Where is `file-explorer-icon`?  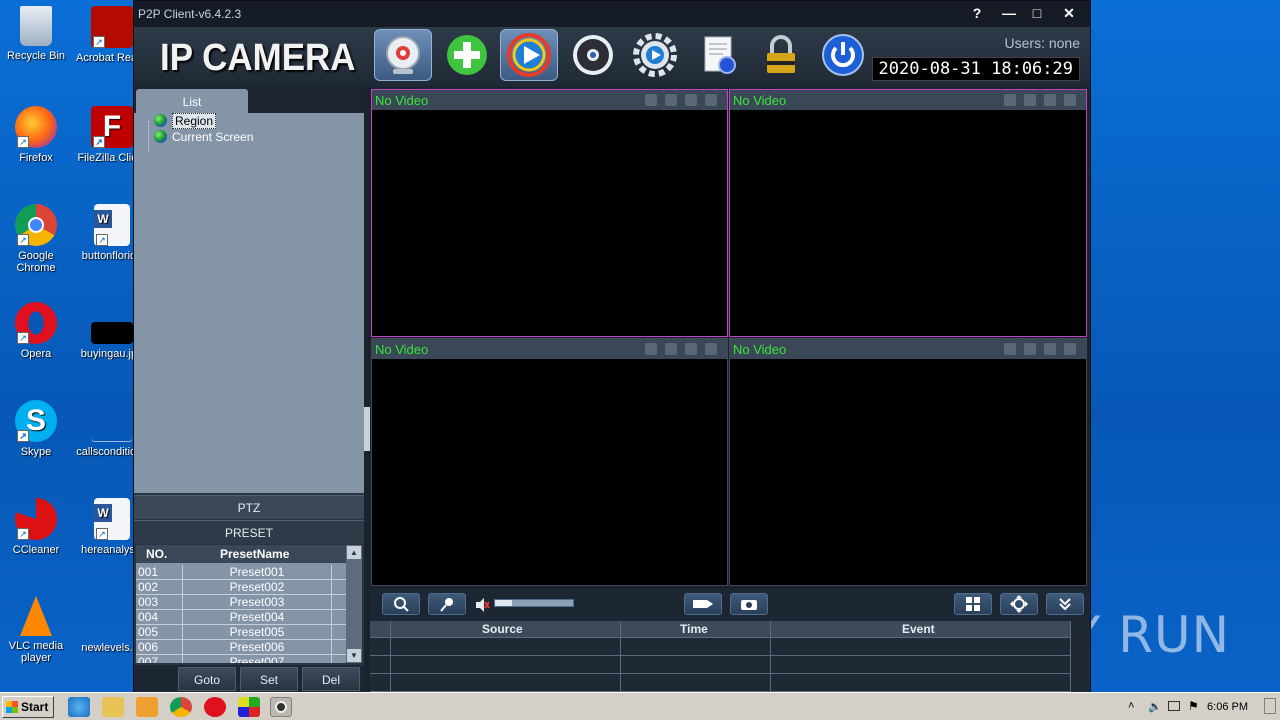 file-explorer-icon is located at coordinates (113, 707).